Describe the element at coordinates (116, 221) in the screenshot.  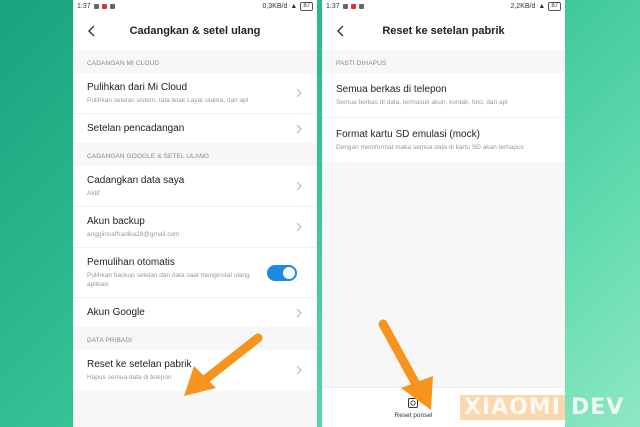
I see `item-title: Akun backup` at that location.